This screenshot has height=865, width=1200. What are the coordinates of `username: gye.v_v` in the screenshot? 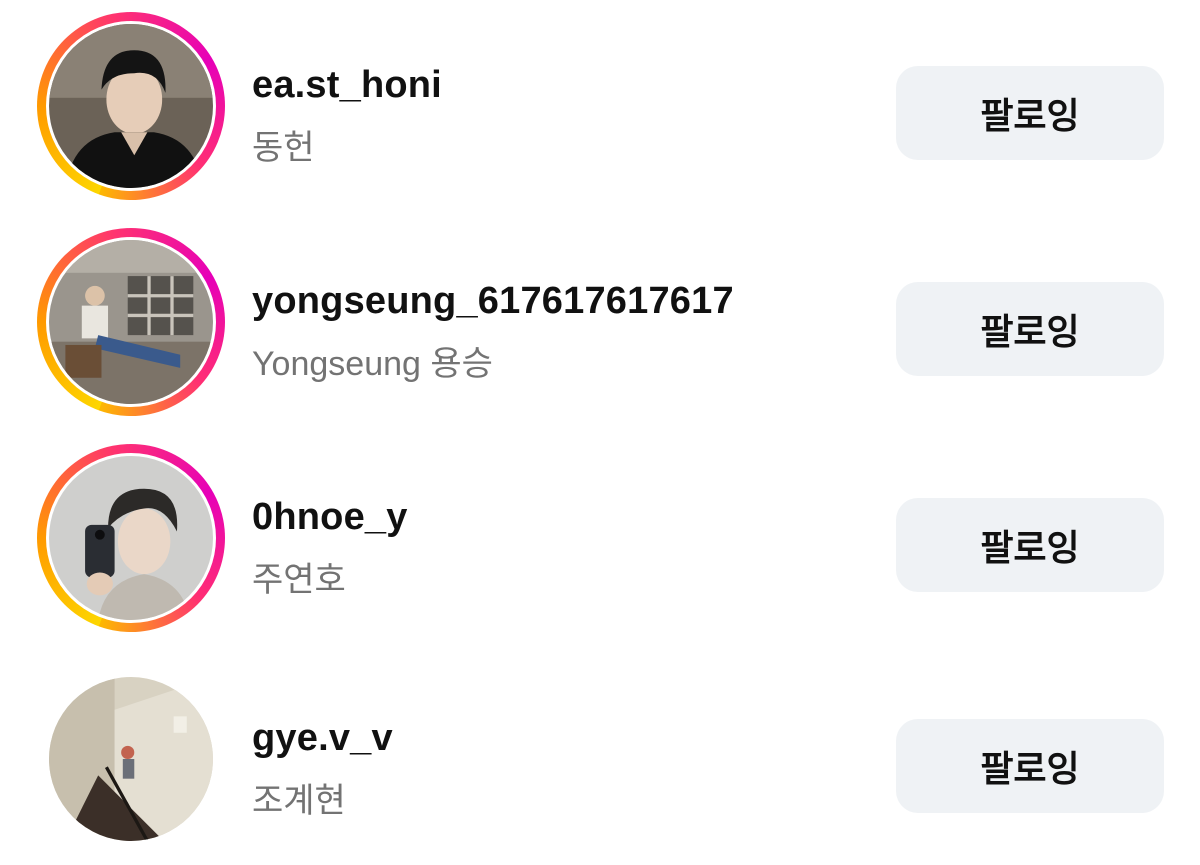 It's located at (322, 738).